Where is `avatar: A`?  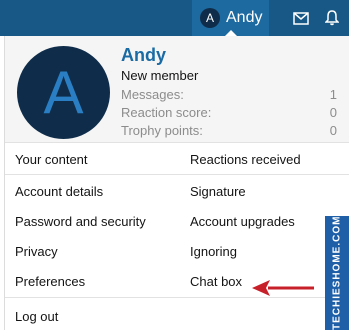 avatar: A is located at coordinates (63, 92).